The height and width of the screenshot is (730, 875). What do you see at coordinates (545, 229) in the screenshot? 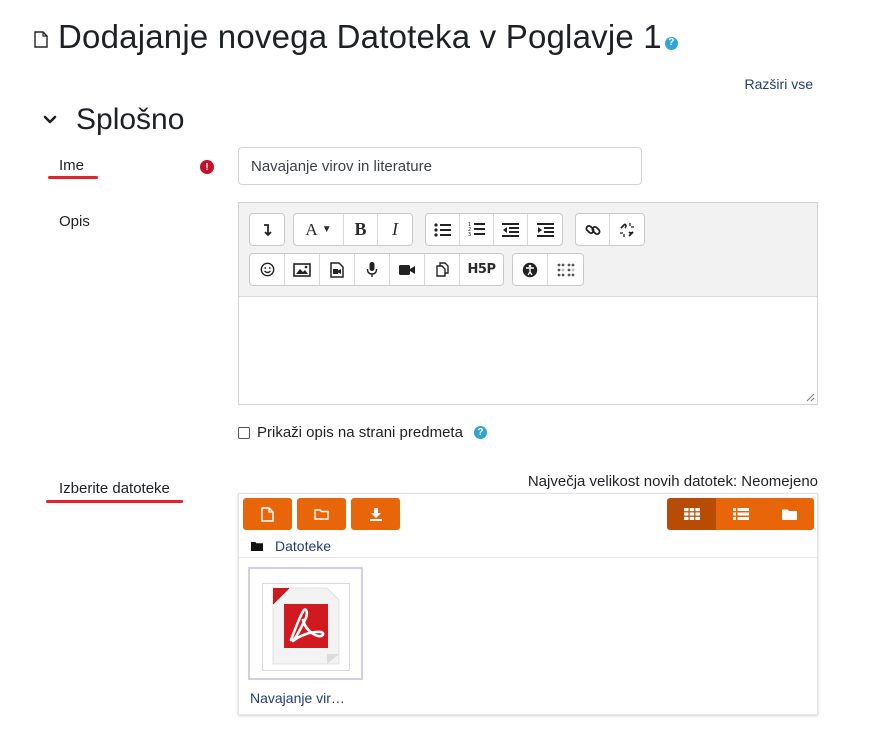
I see `indent-icon` at bounding box center [545, 229].